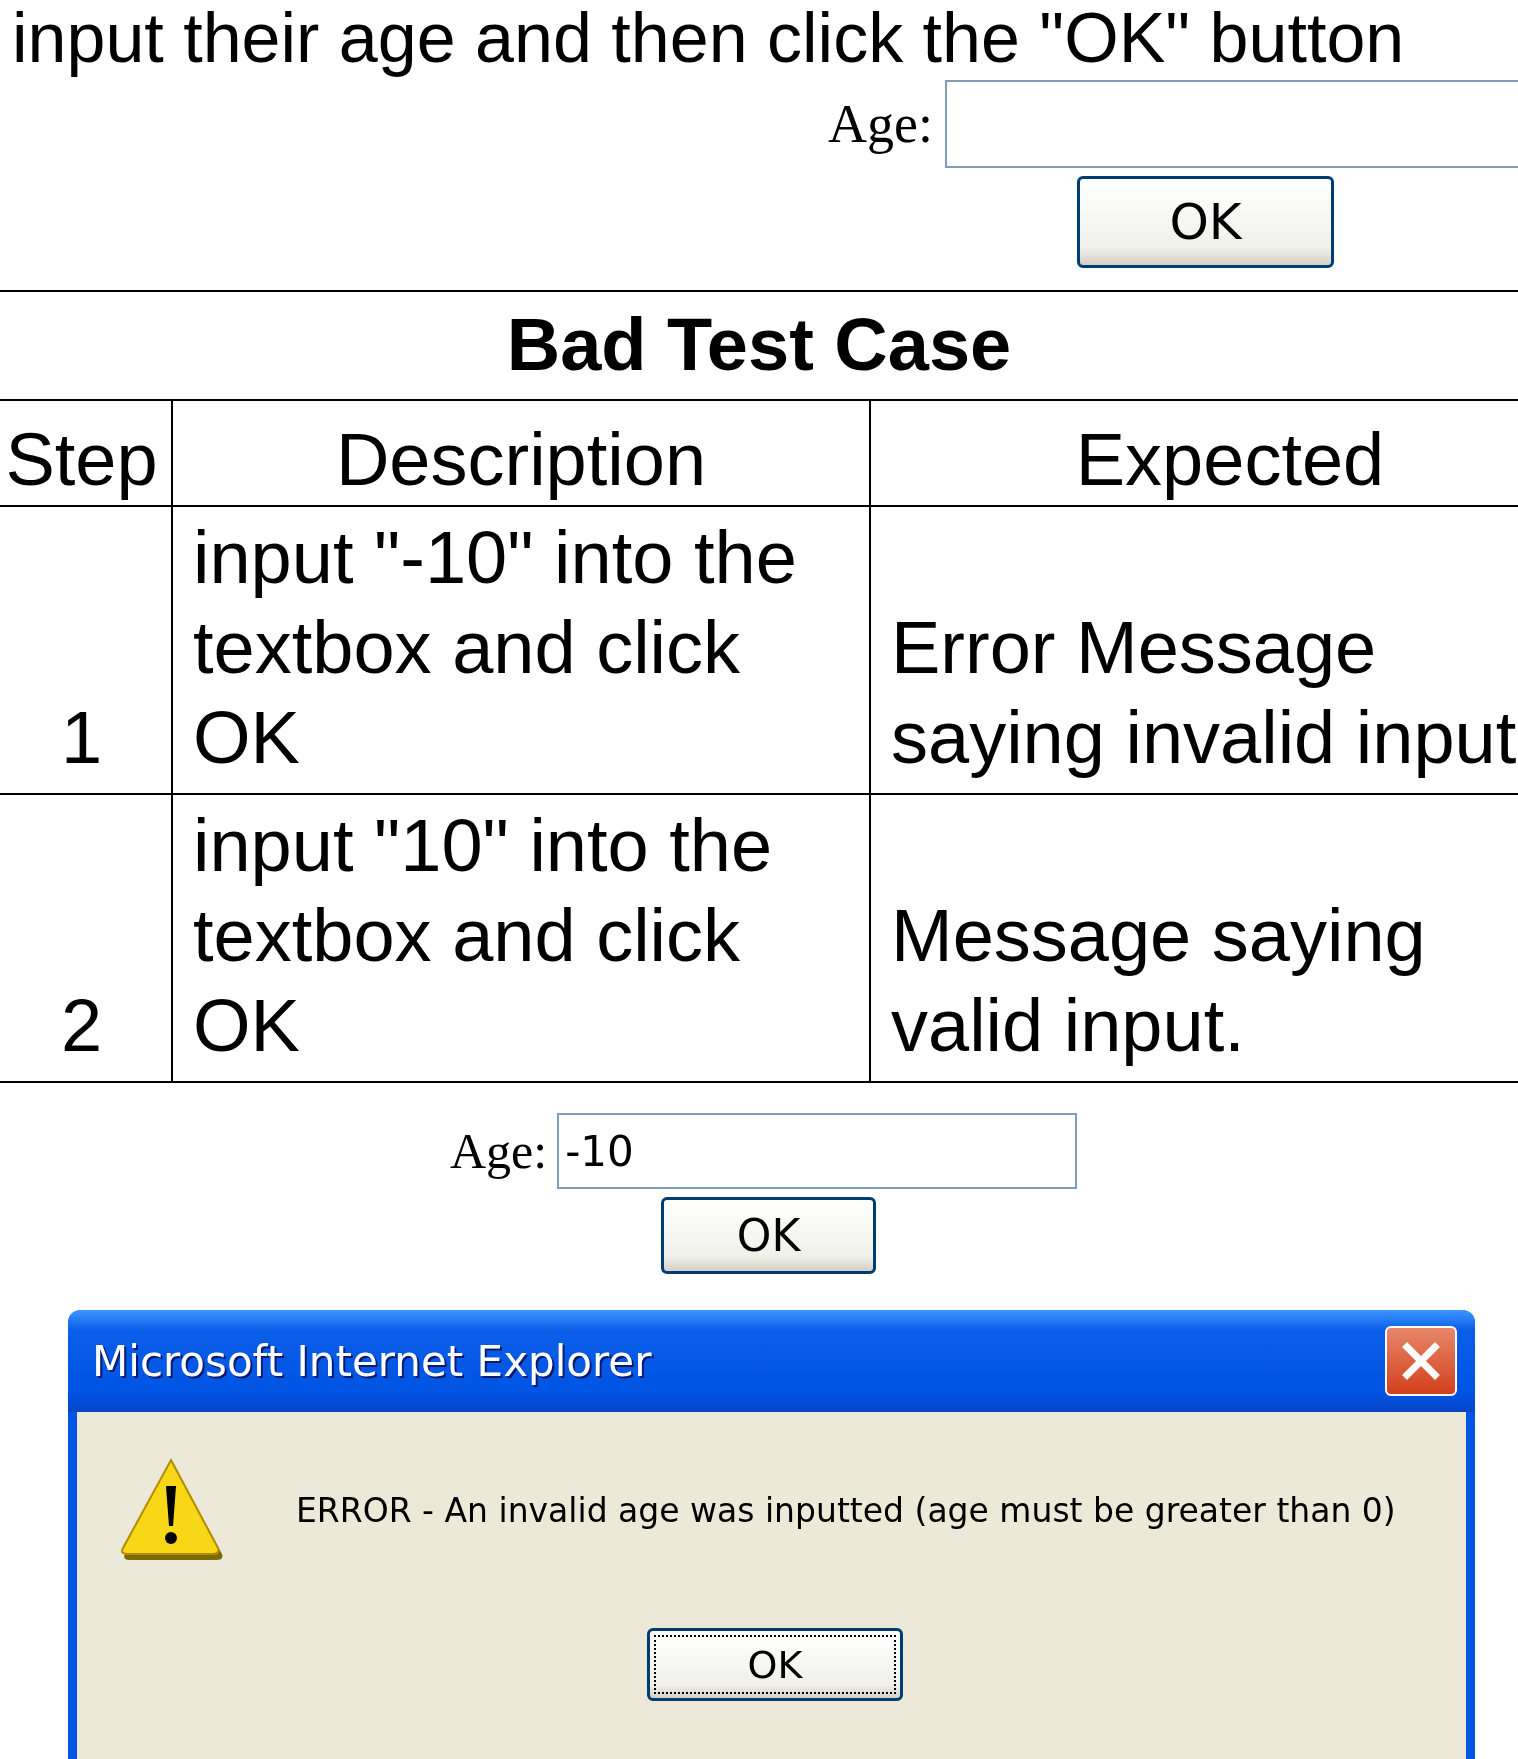 The width and height of the screenshot is (1518, 1759). What do you see at coordinates (817, 1151) in the screenshot?
I see `age-input: -10` at bounding box center [817, 1151].